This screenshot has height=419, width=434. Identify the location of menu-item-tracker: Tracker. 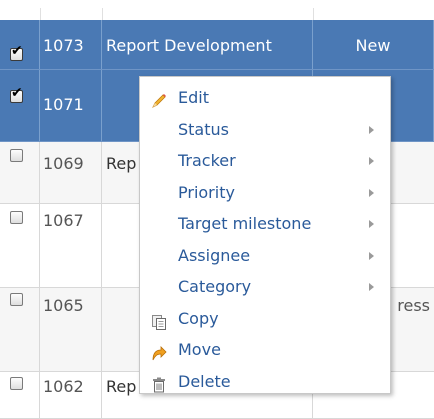
(265, 161).